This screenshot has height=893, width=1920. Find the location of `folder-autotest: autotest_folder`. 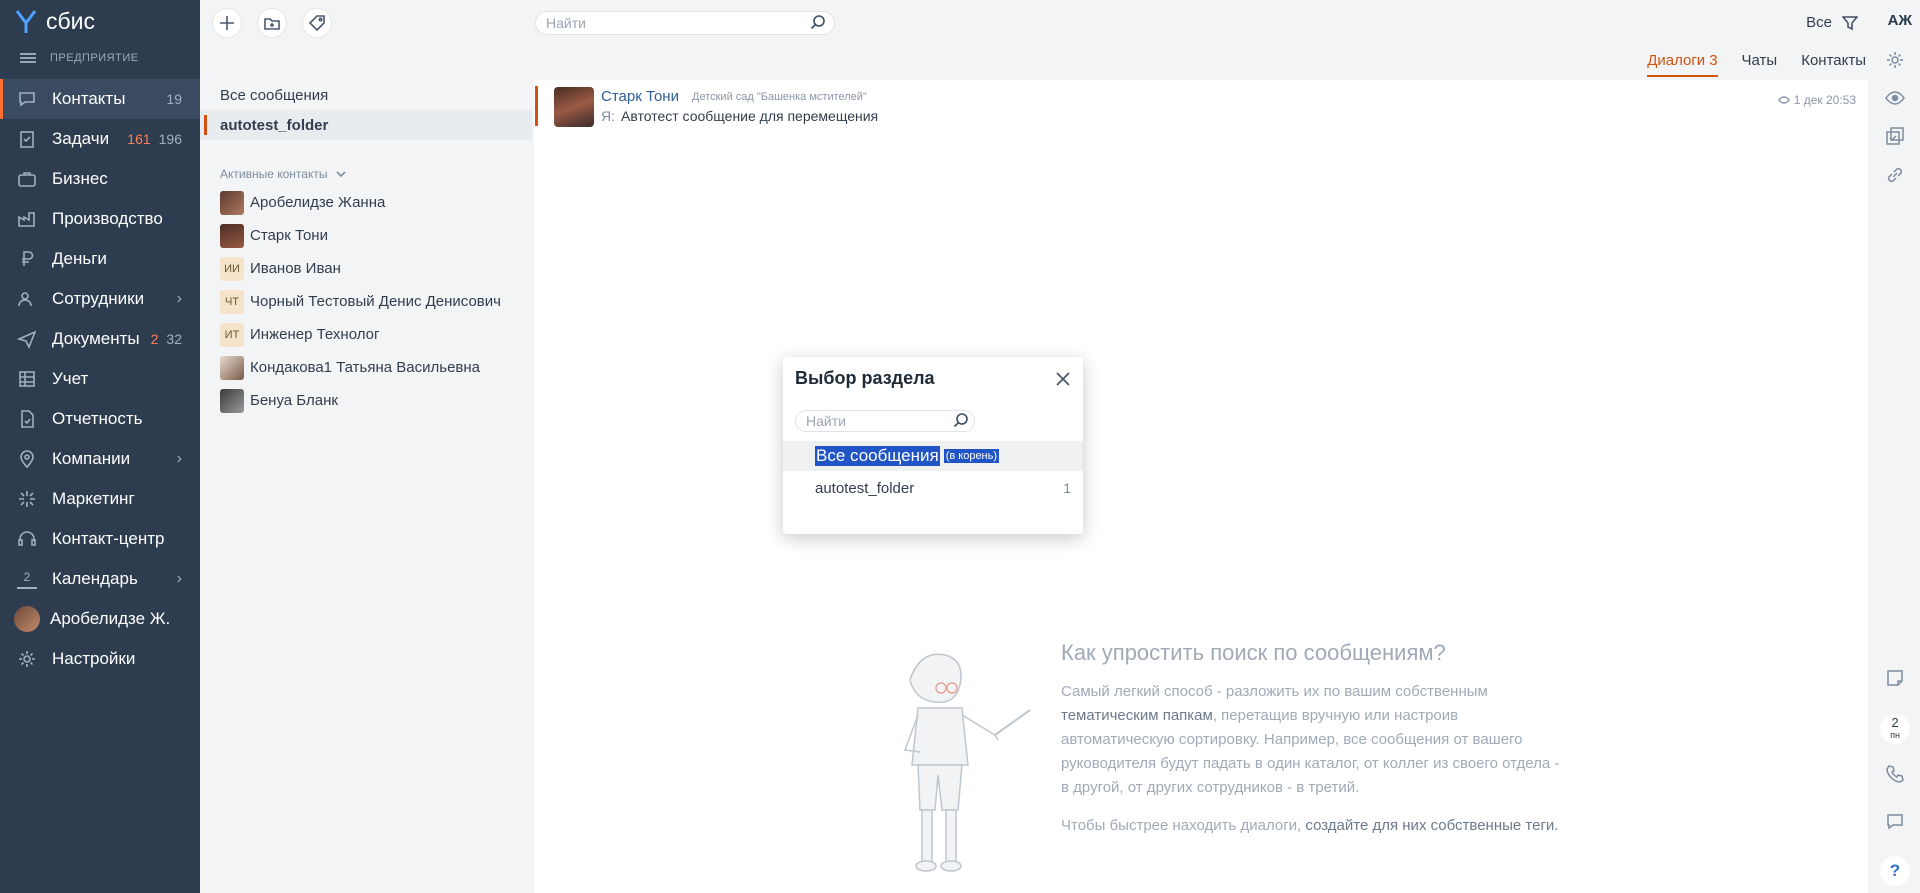

folder-autotest: autotest_folder is located at coordinates (366, 125).